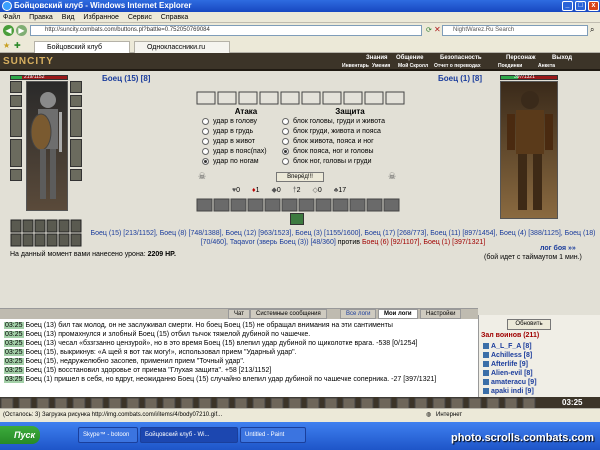 Image resolution: width=600 pixels, height=450 pixels. I want to click on add-favorite-icon: ✚, so click(17, 45).